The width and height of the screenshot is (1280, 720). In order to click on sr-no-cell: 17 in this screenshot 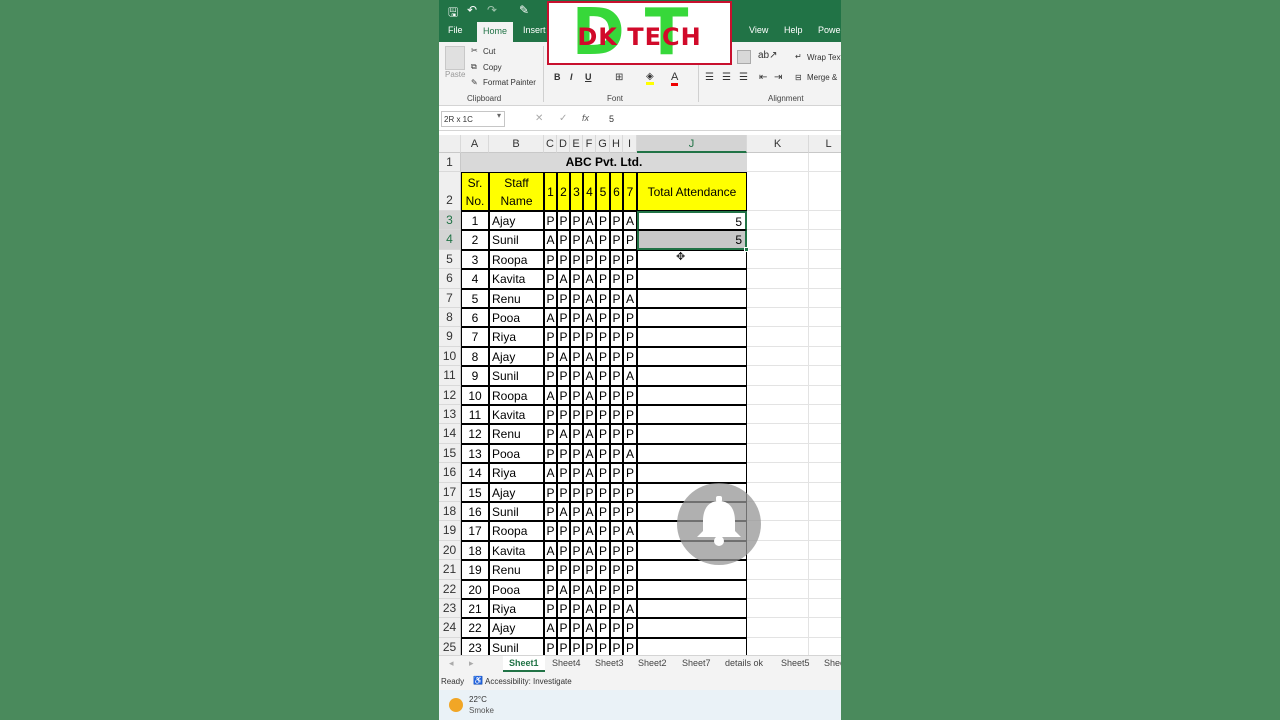, I will do `click(475, 531)`.